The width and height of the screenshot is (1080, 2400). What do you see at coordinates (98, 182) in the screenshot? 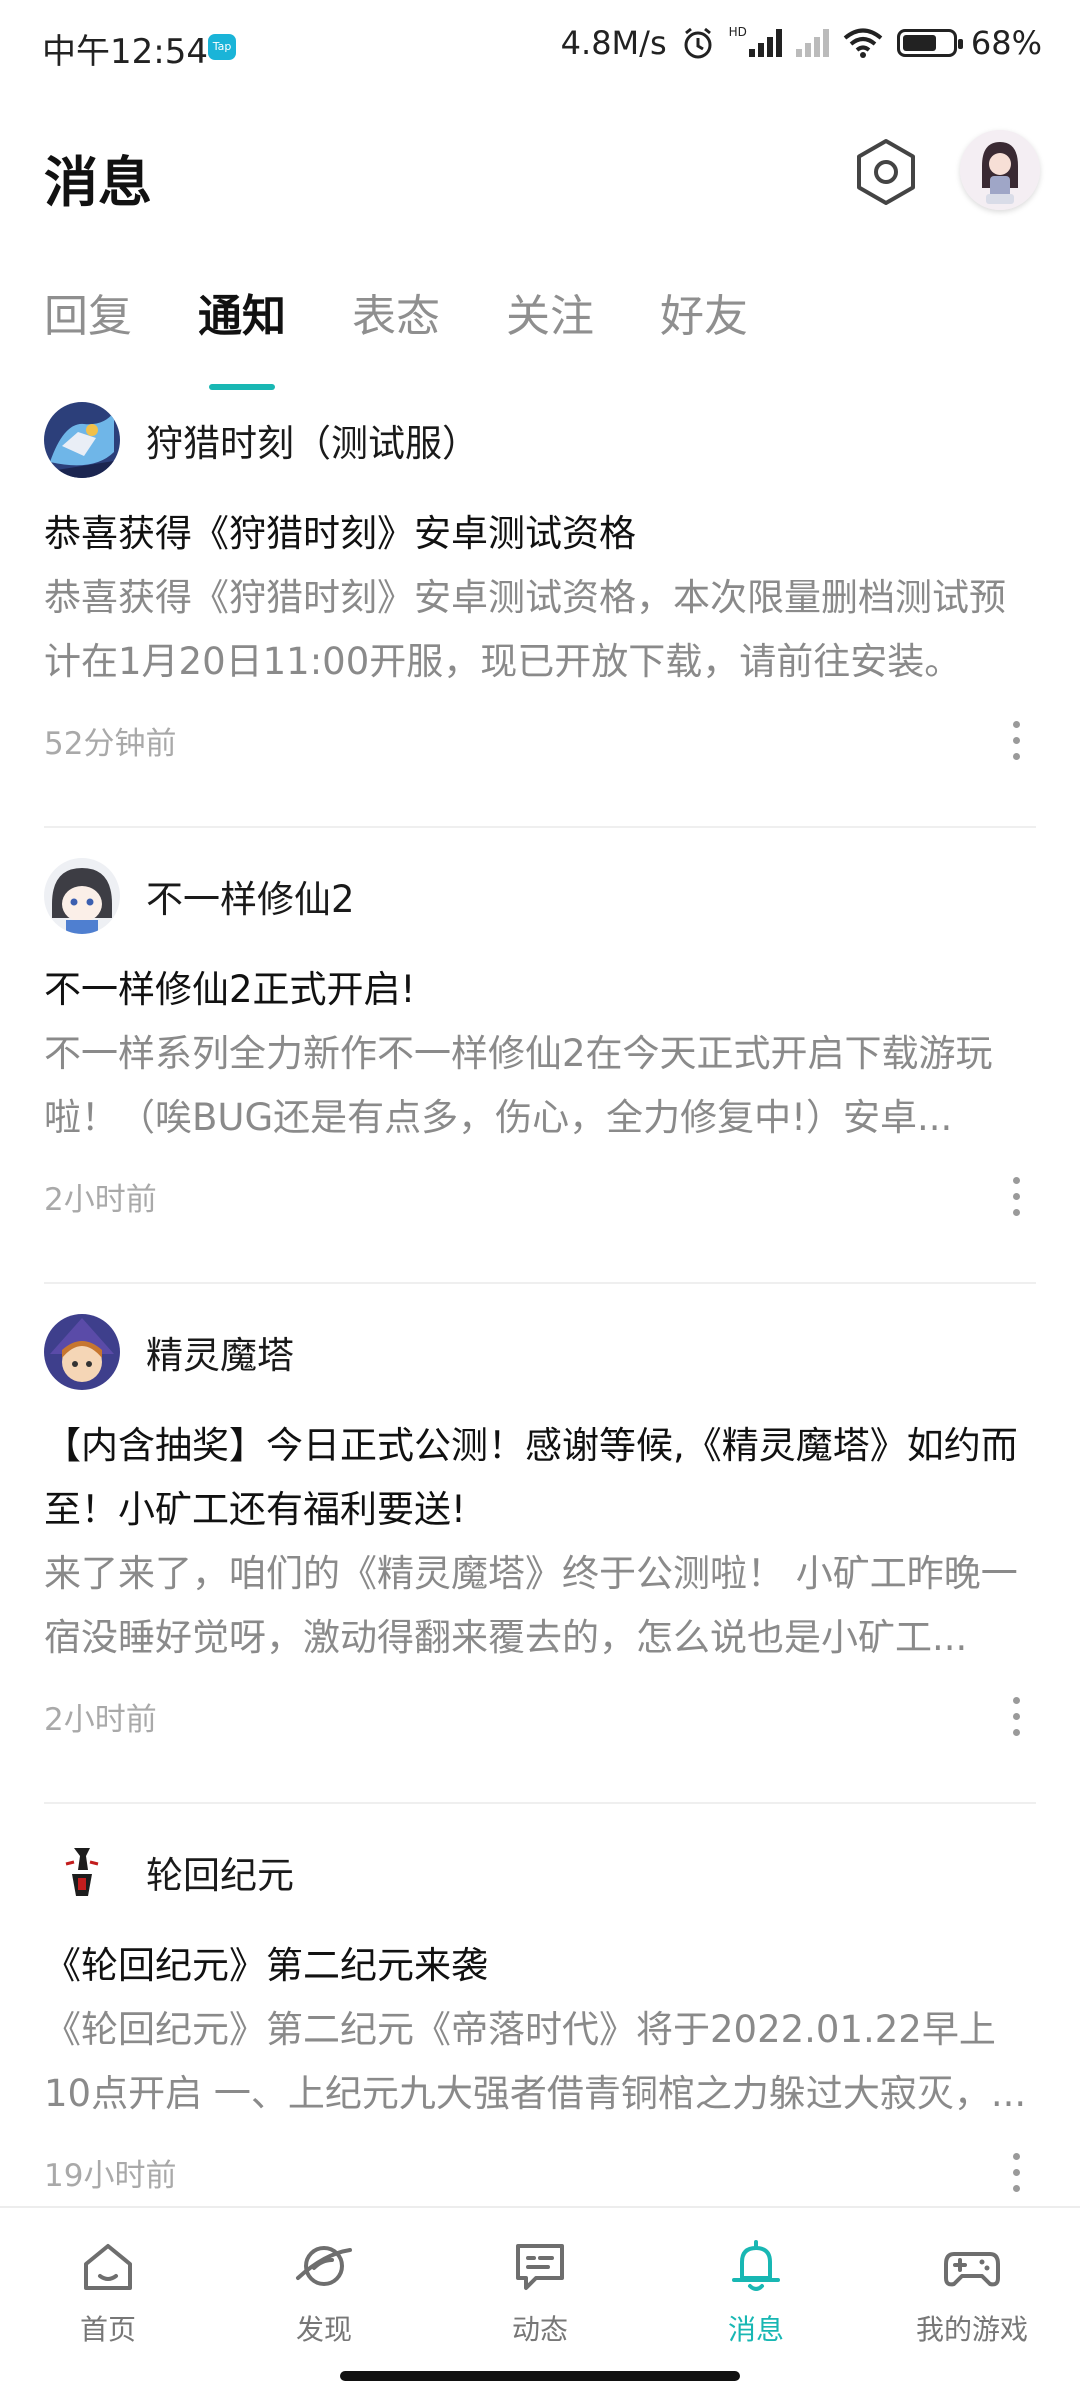
I see `page-title: 消息` at bounding box center [98, 182].